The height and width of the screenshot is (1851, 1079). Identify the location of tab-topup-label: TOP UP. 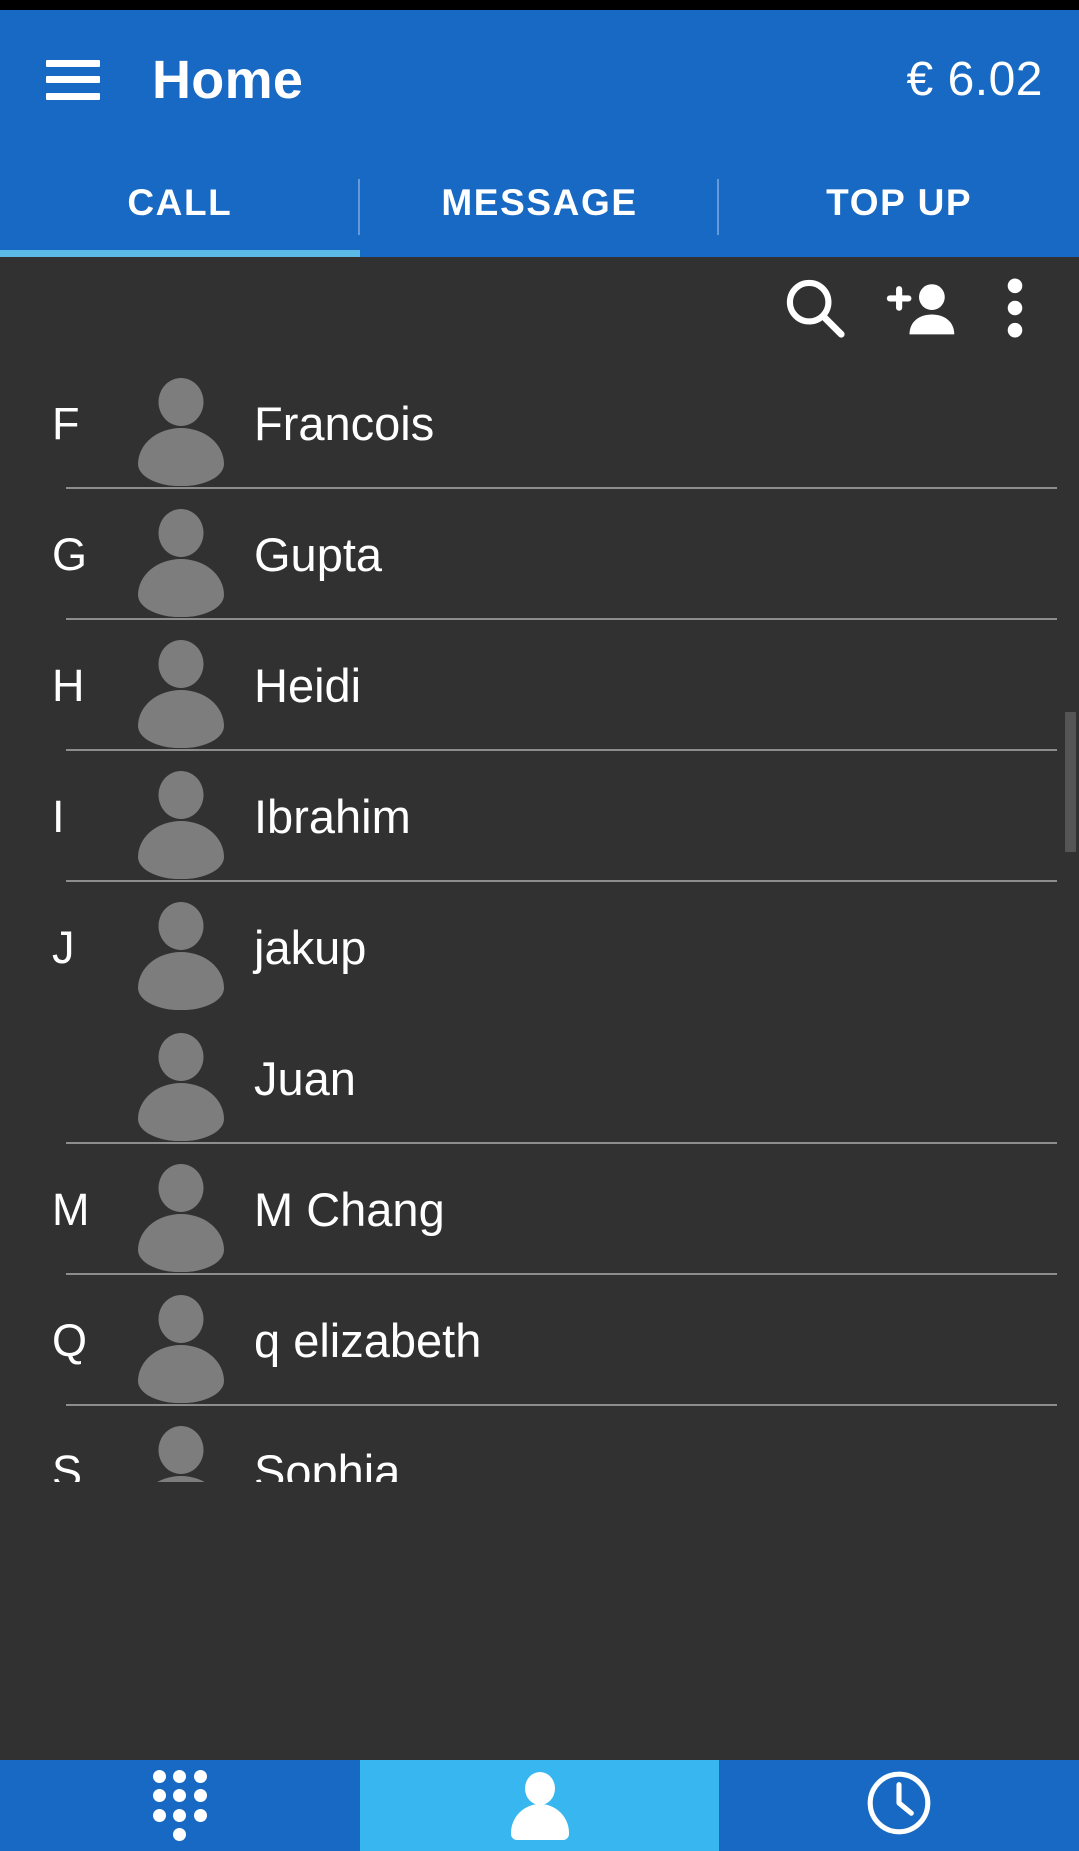
(899, 202).